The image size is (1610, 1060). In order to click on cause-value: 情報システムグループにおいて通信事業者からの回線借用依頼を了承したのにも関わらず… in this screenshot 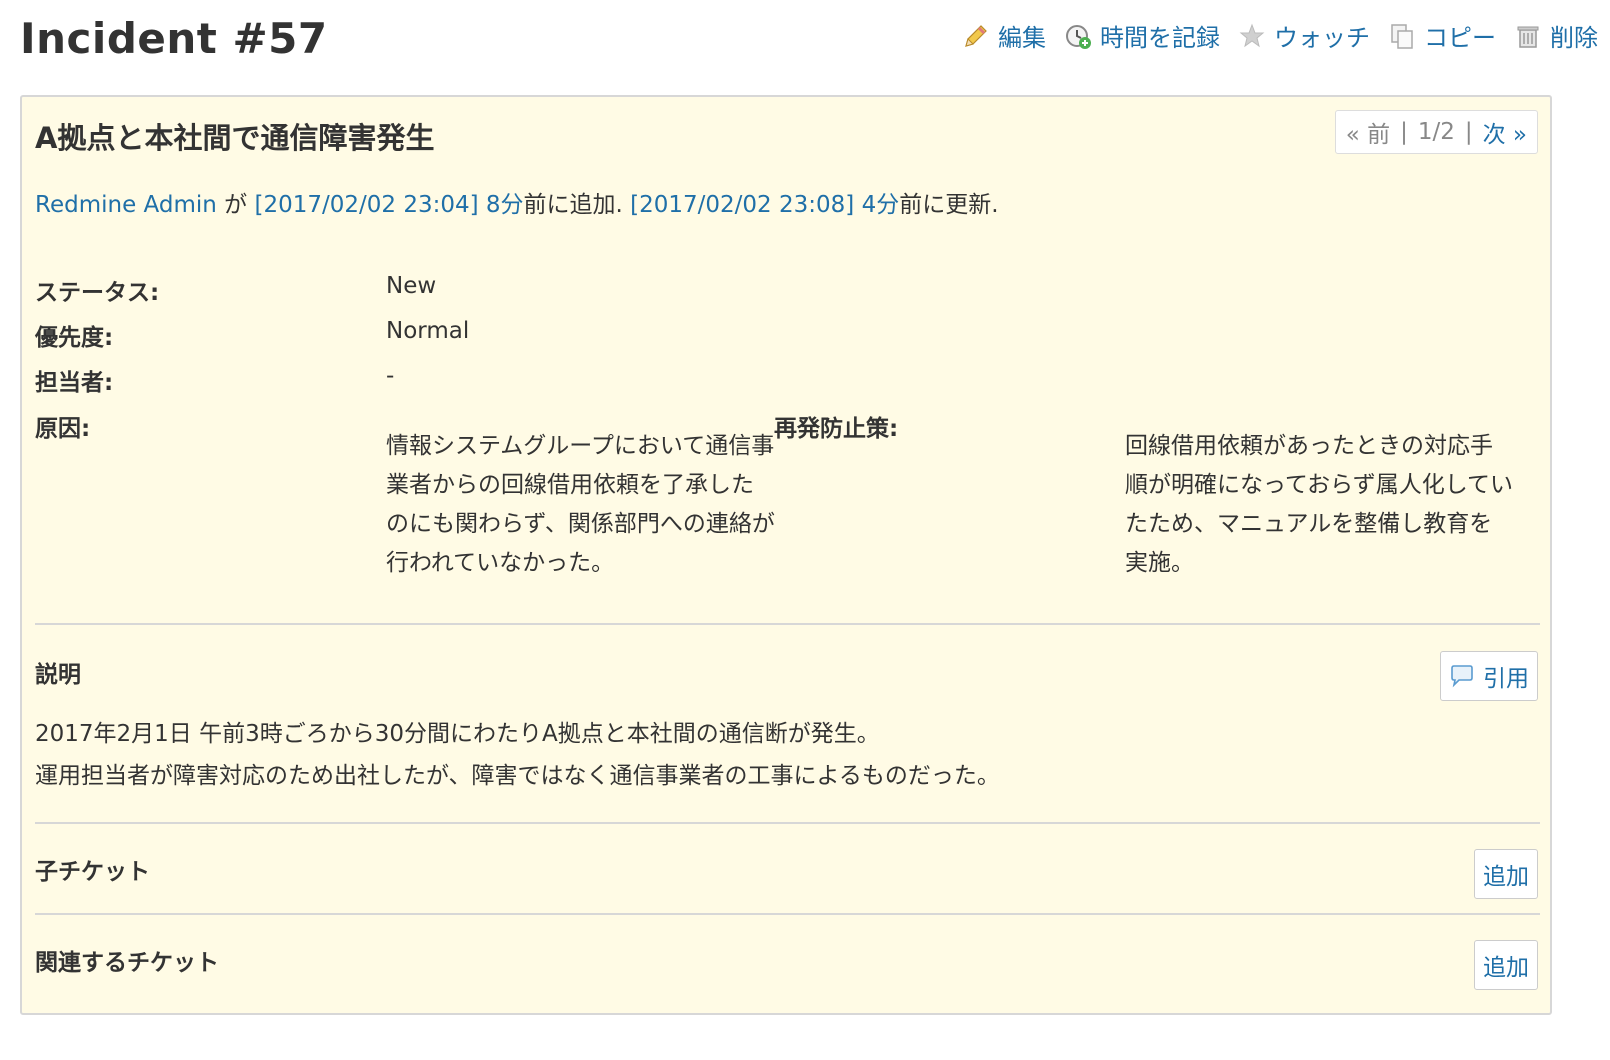, I will do `click(580, 504)`.